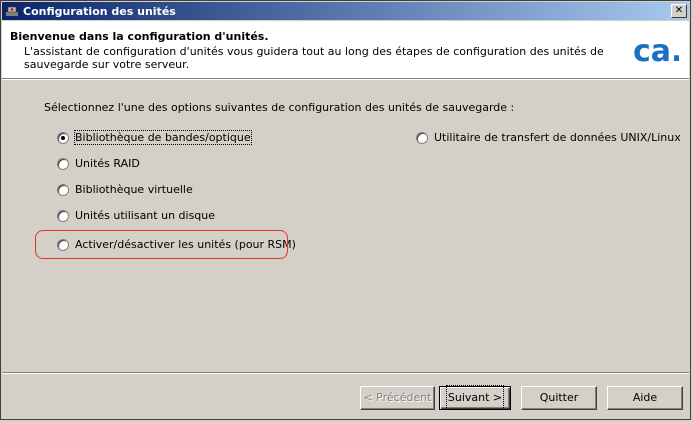 Image resolution: width=693 pixels, height=422 pixels. I want to click on option-label: Unités utilisant un disque, so click(145, 215).